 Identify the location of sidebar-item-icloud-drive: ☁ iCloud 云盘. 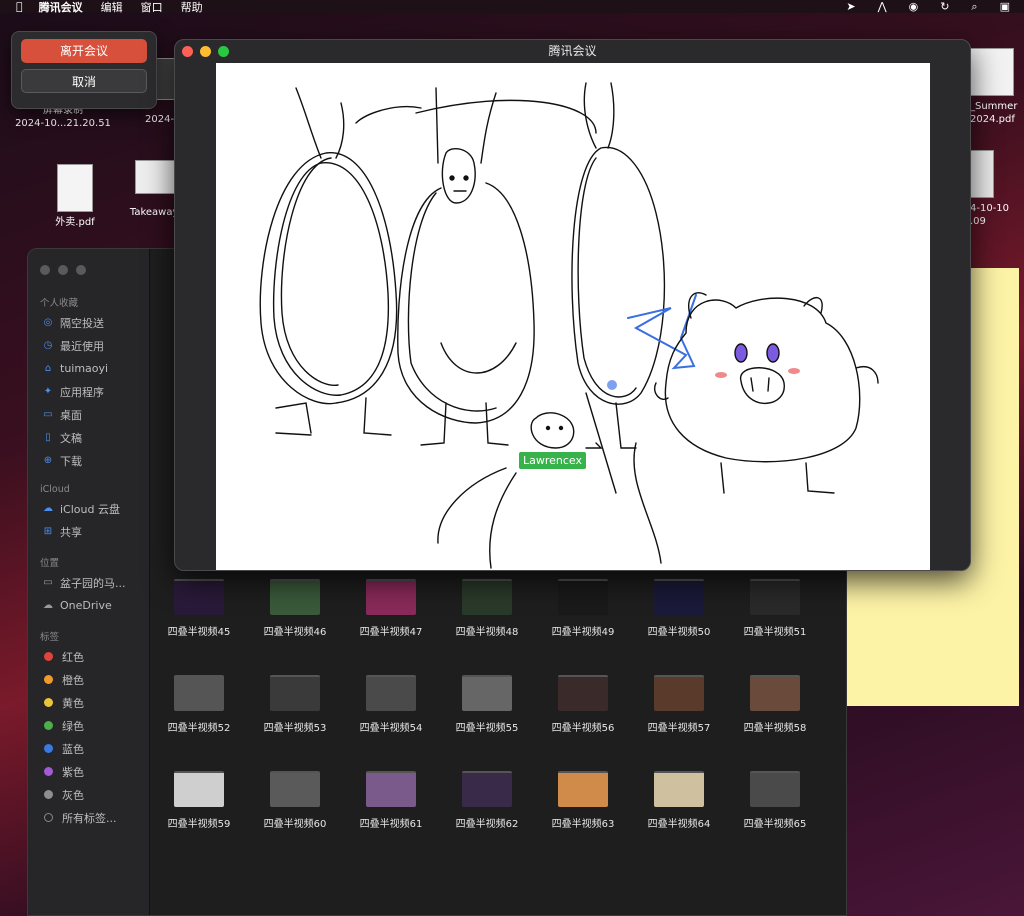
(88, 508).